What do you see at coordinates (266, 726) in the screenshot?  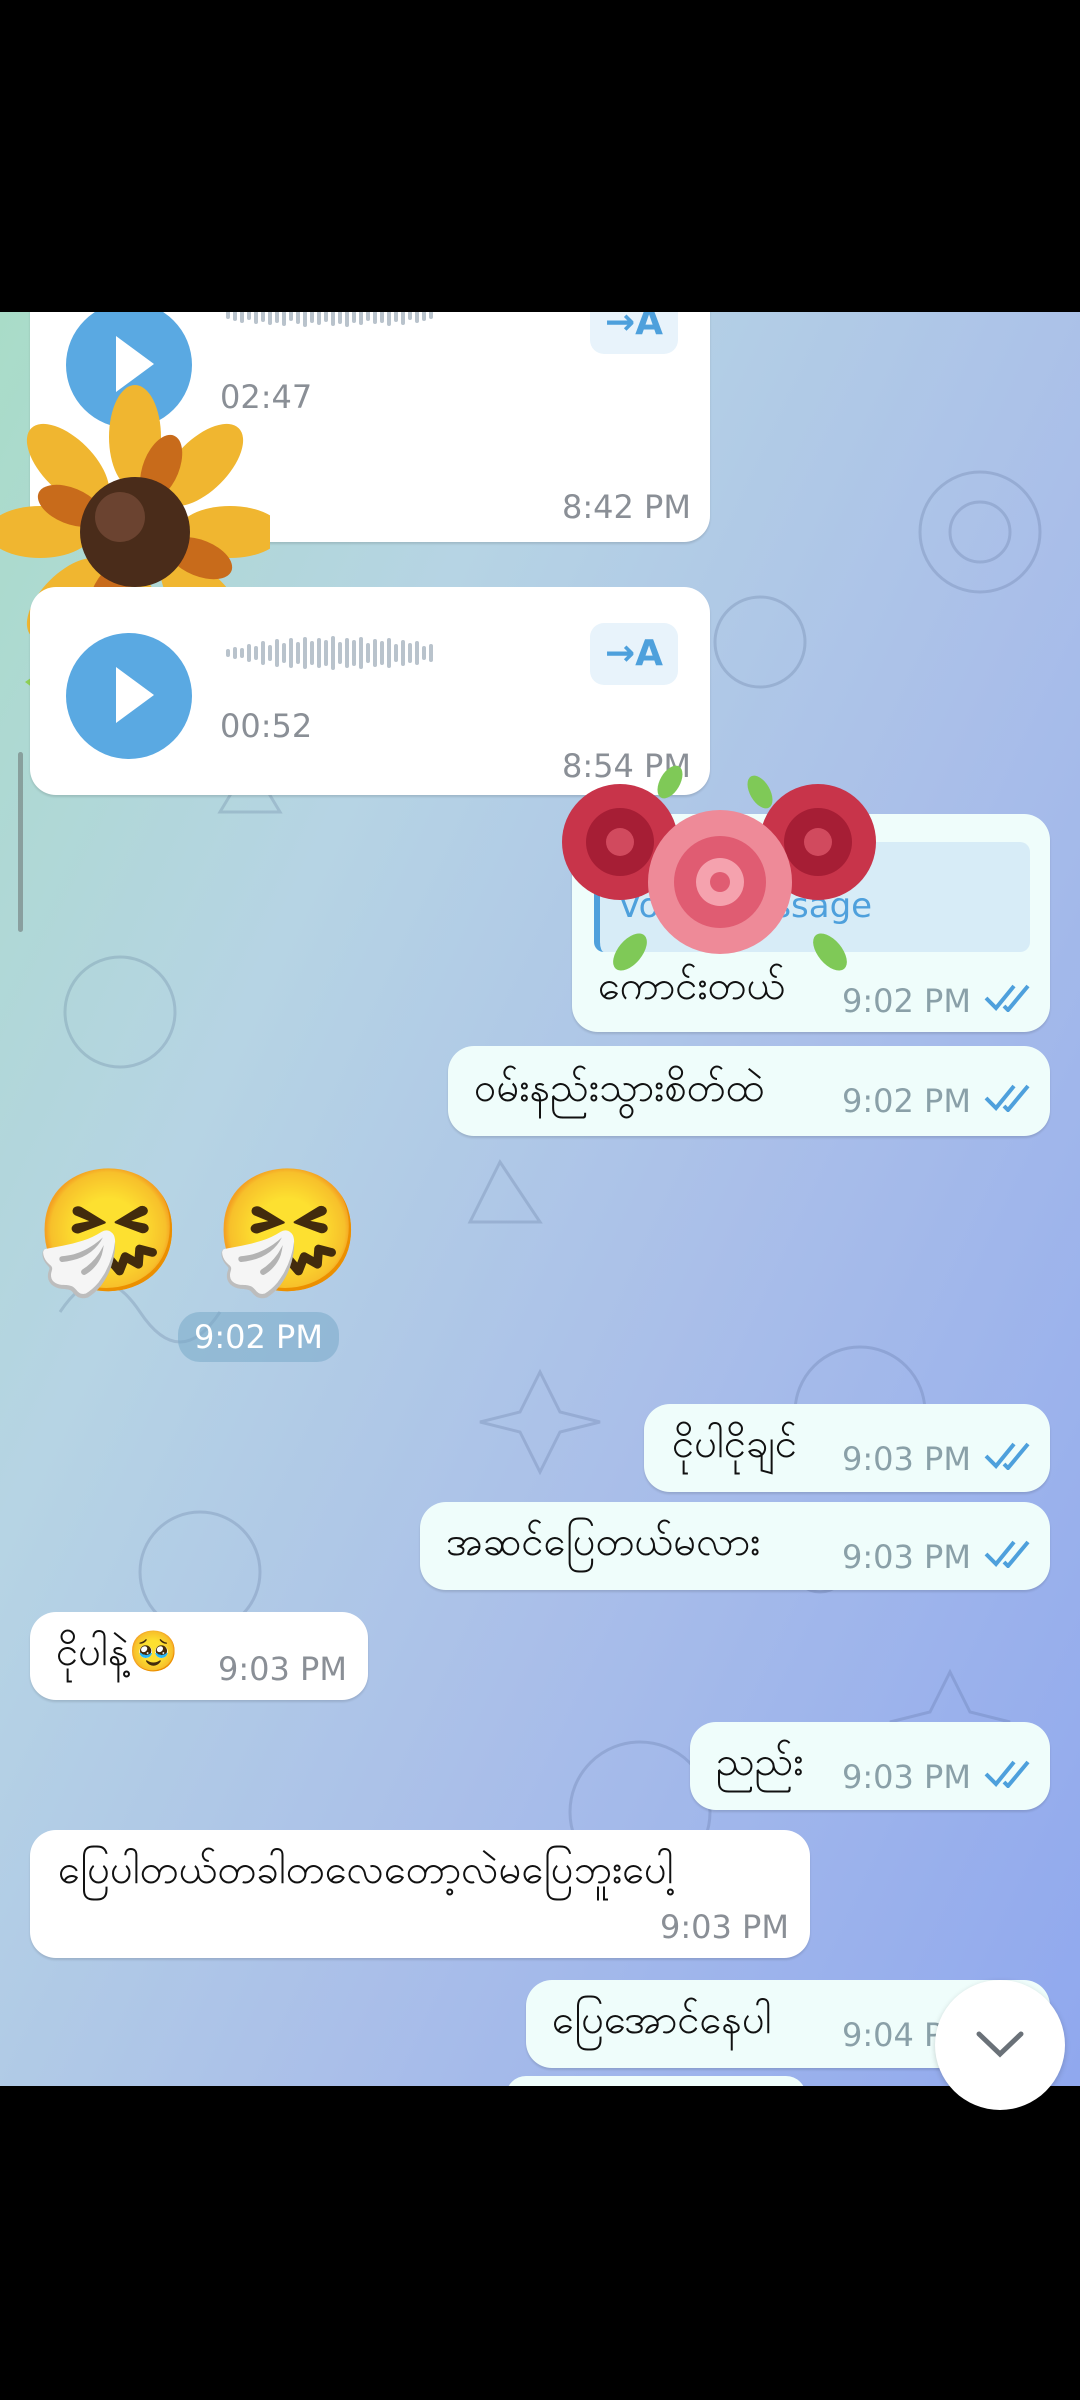 I see `voice-duration: 00:52` at bounding box center [266, 726].